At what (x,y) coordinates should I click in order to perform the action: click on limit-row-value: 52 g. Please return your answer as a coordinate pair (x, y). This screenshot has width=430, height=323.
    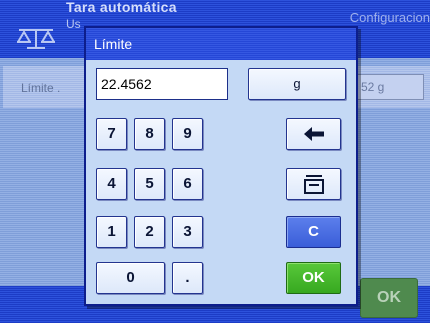
    Looking at the image, I should click on (390, 87).